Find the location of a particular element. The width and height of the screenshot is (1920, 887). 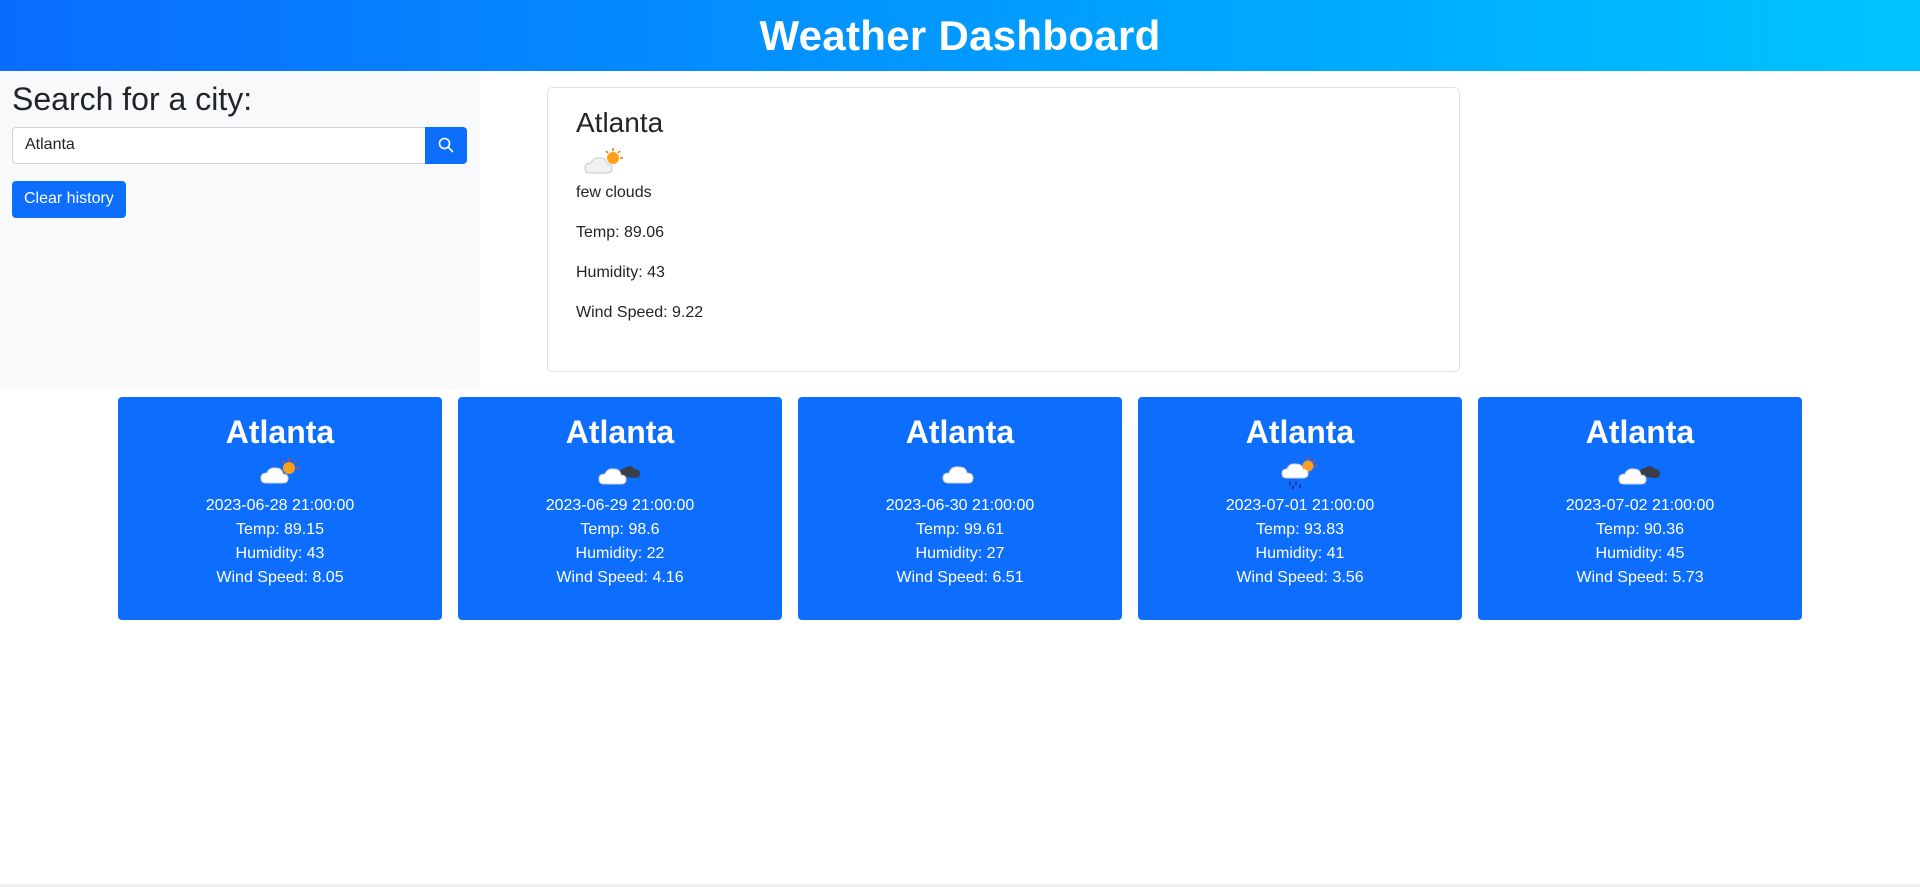

forecast-temp: Temp: 90.36 is located at coordinates (1640, 530).